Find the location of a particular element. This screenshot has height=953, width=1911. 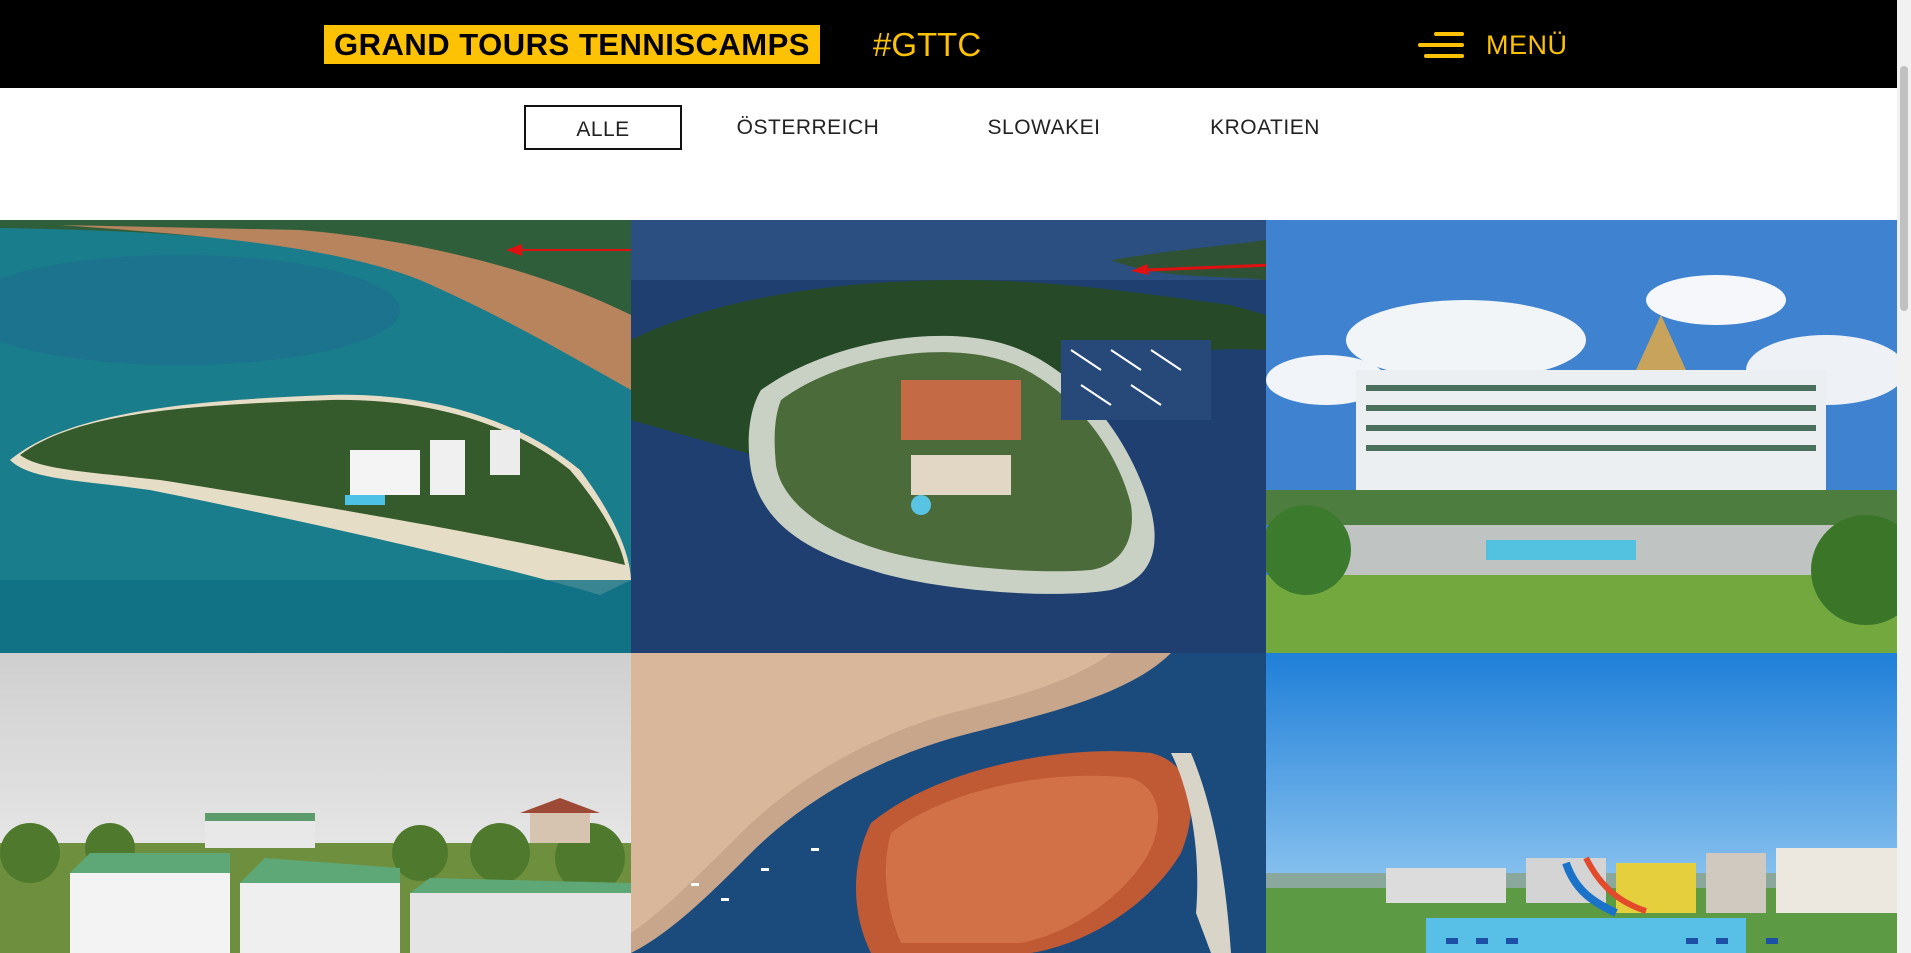

menu-label: MENÜ is located at coordinates (1527, 45).